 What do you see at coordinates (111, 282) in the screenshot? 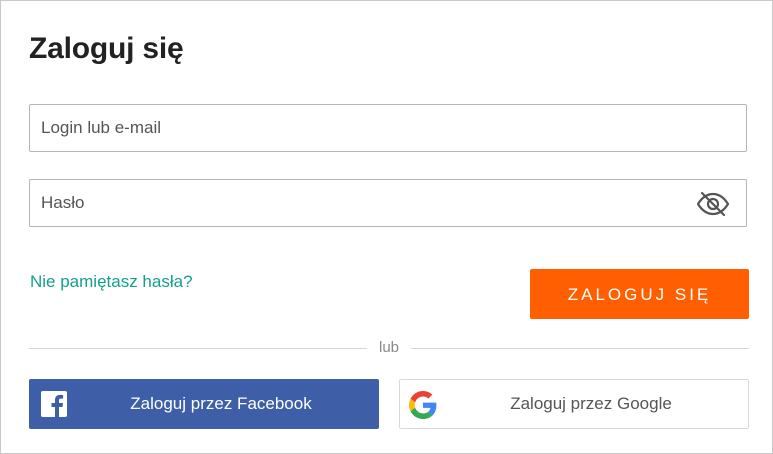
I see `forgot-password-link: Nie pamiętasz hasła?` at bounding box center [111, 282].